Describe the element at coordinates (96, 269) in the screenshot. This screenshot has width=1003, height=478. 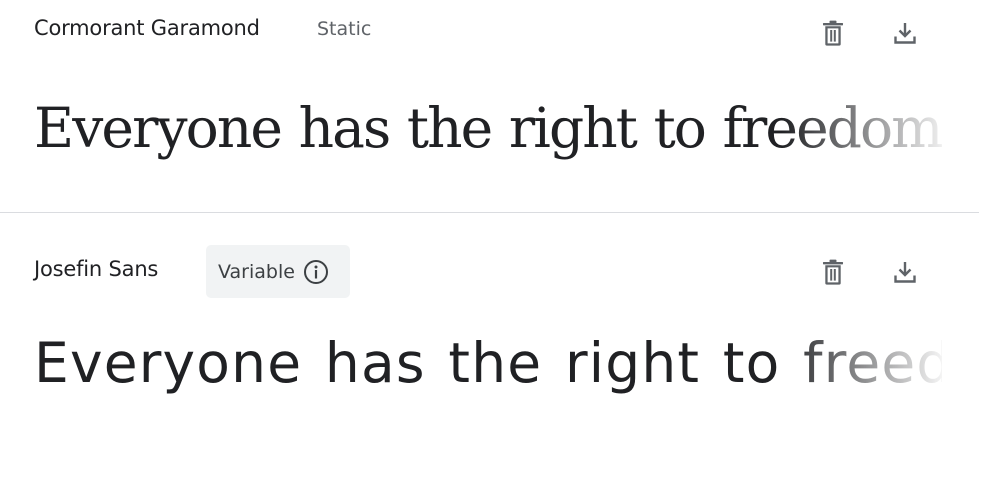
I see `font-name: Josefin Sans` at that location.